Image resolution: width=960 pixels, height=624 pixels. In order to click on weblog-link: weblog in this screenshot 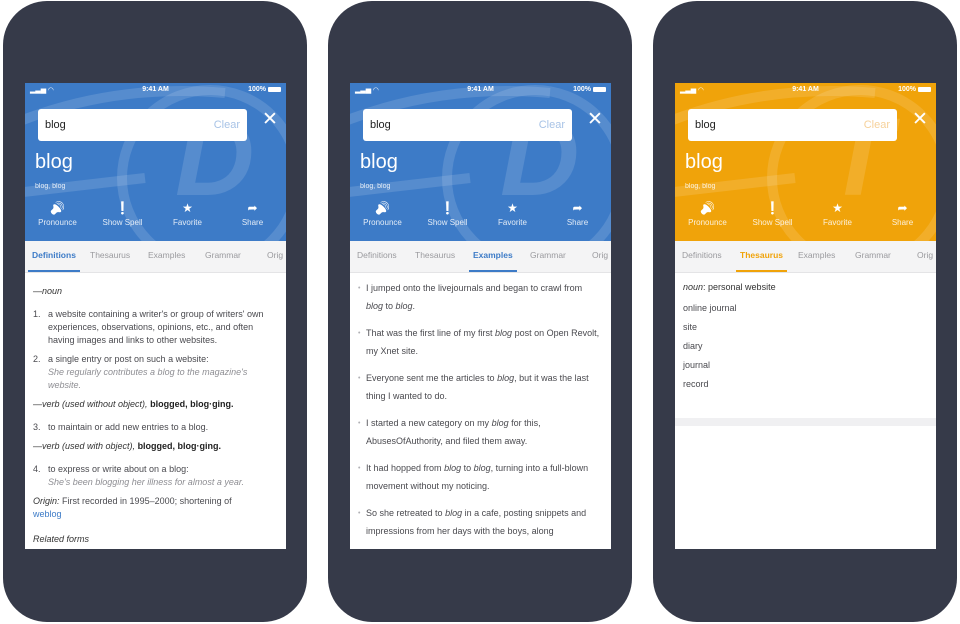, I will do `click(47, 514)`.